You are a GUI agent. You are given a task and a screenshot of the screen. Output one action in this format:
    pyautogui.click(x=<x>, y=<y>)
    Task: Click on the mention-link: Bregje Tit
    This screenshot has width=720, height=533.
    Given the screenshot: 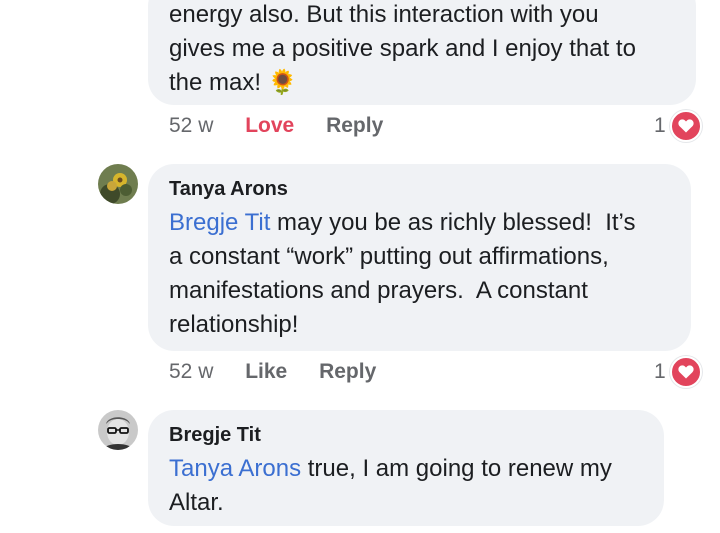 What is the action you would take?
    pyautogui.click(x=219, y=222)
    